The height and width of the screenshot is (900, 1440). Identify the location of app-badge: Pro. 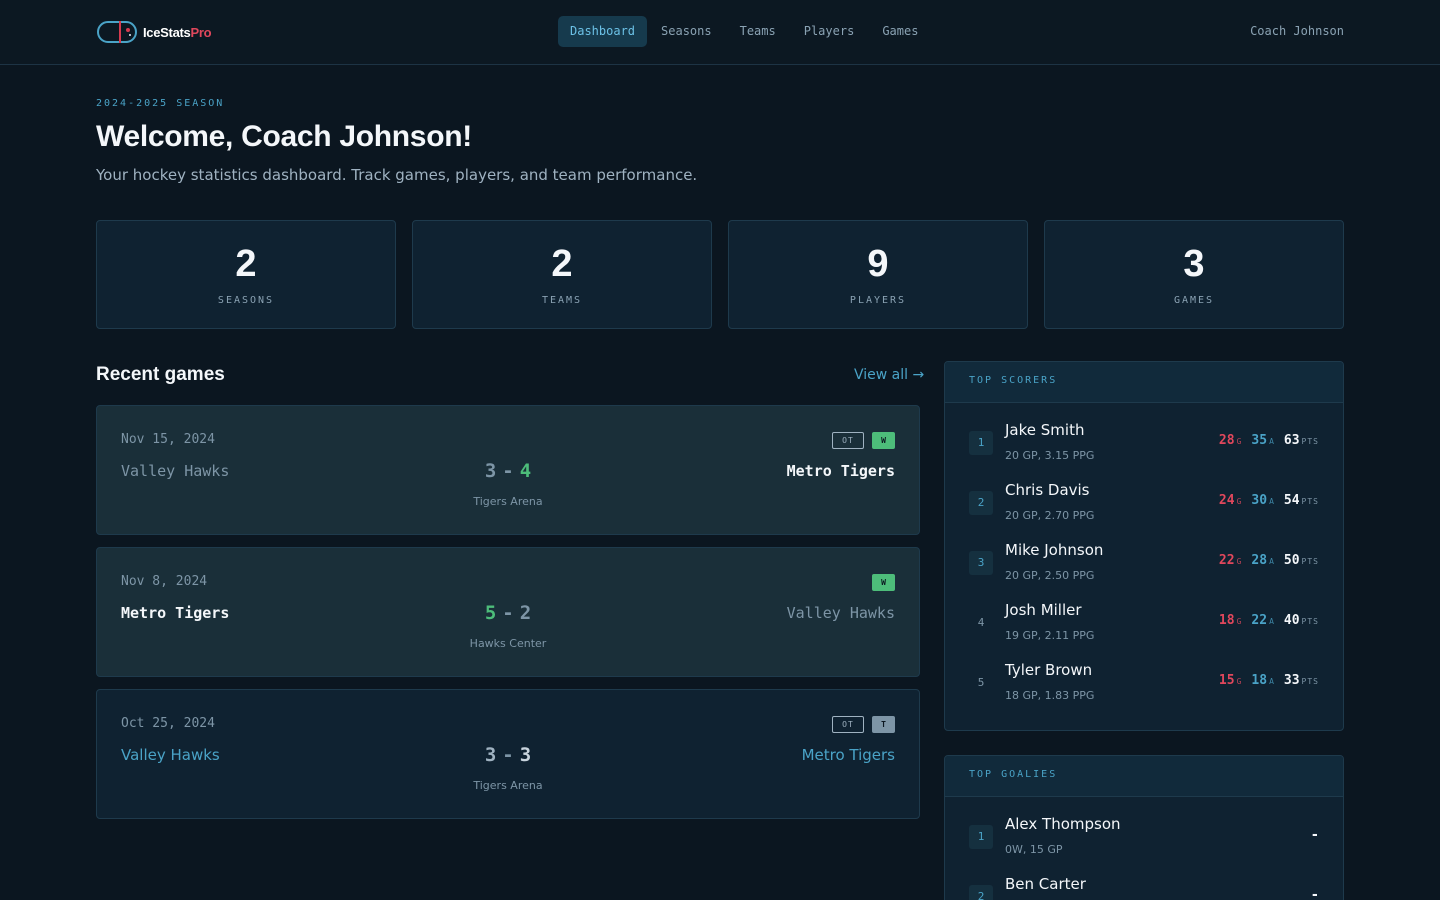
(201, 32).